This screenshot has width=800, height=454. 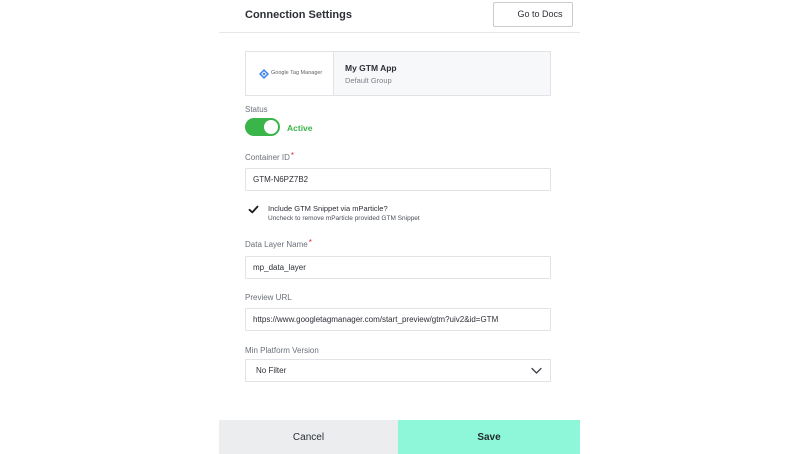 I want to click on cancel-button: Cancel, so click(x=308, y=437).